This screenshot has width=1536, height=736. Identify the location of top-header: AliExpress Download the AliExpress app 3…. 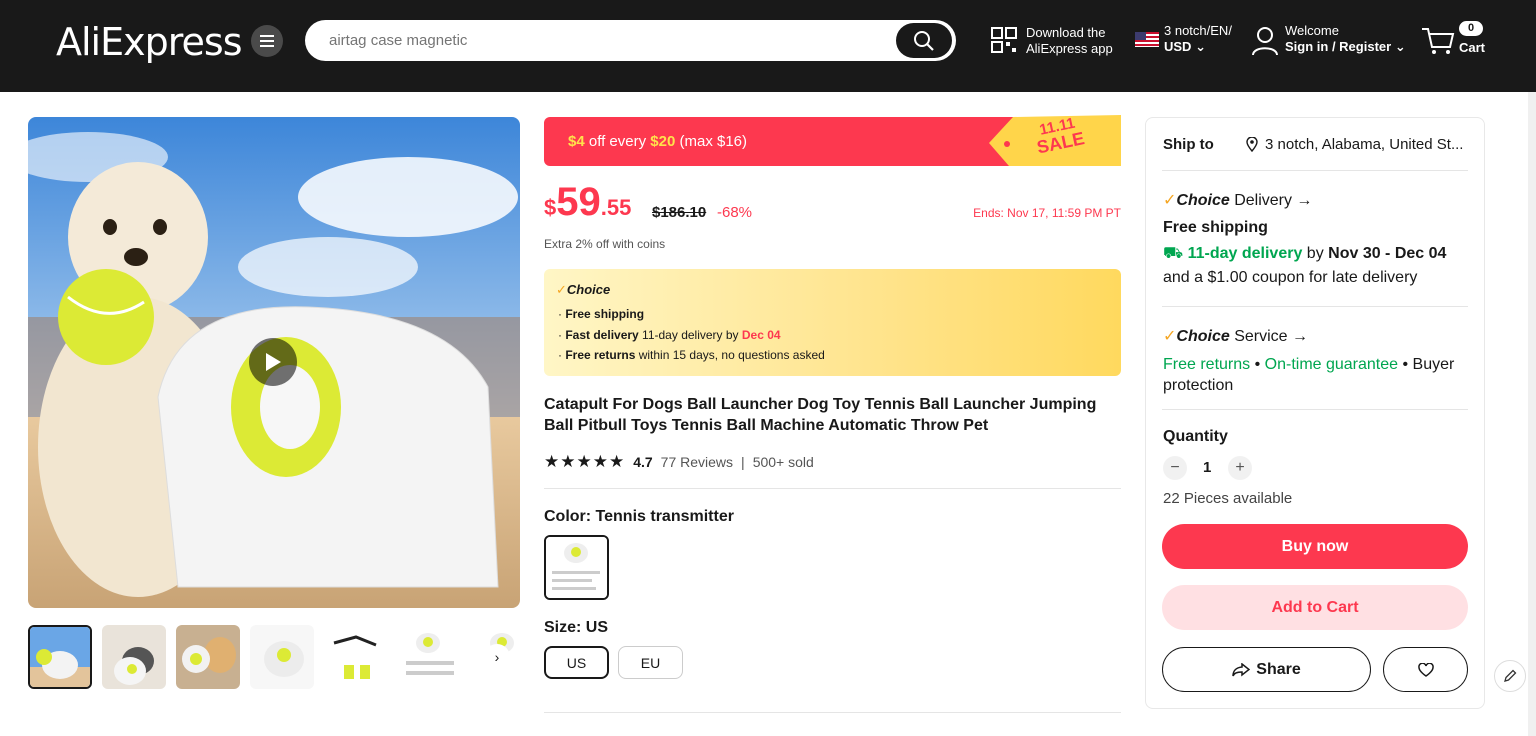
(768, 46).